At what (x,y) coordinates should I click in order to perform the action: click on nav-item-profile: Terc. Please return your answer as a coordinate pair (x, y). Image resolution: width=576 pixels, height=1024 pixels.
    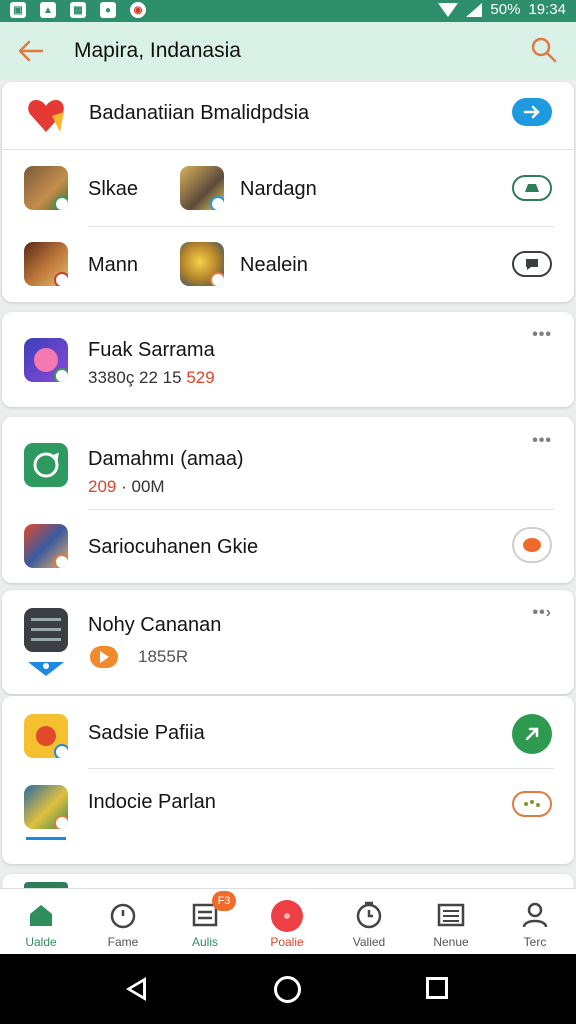
    Looking at the image, I should click on (535, 922).